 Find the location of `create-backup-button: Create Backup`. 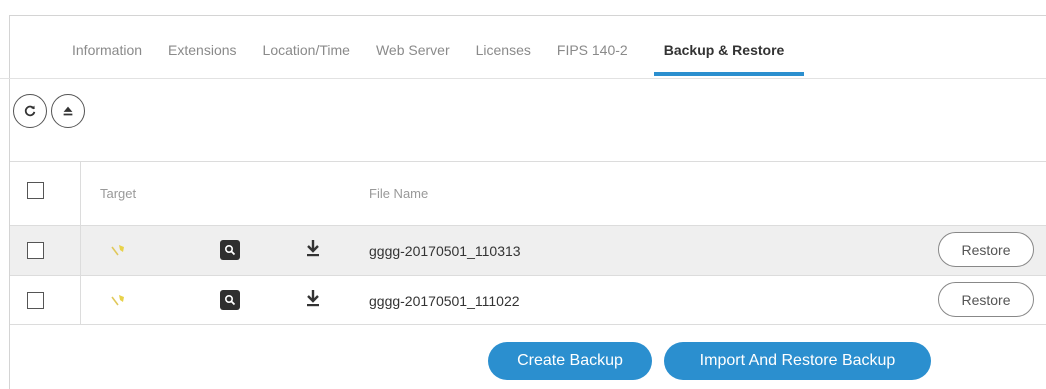

create-backup-button: Create Backup is located at coordinates (570, 361).